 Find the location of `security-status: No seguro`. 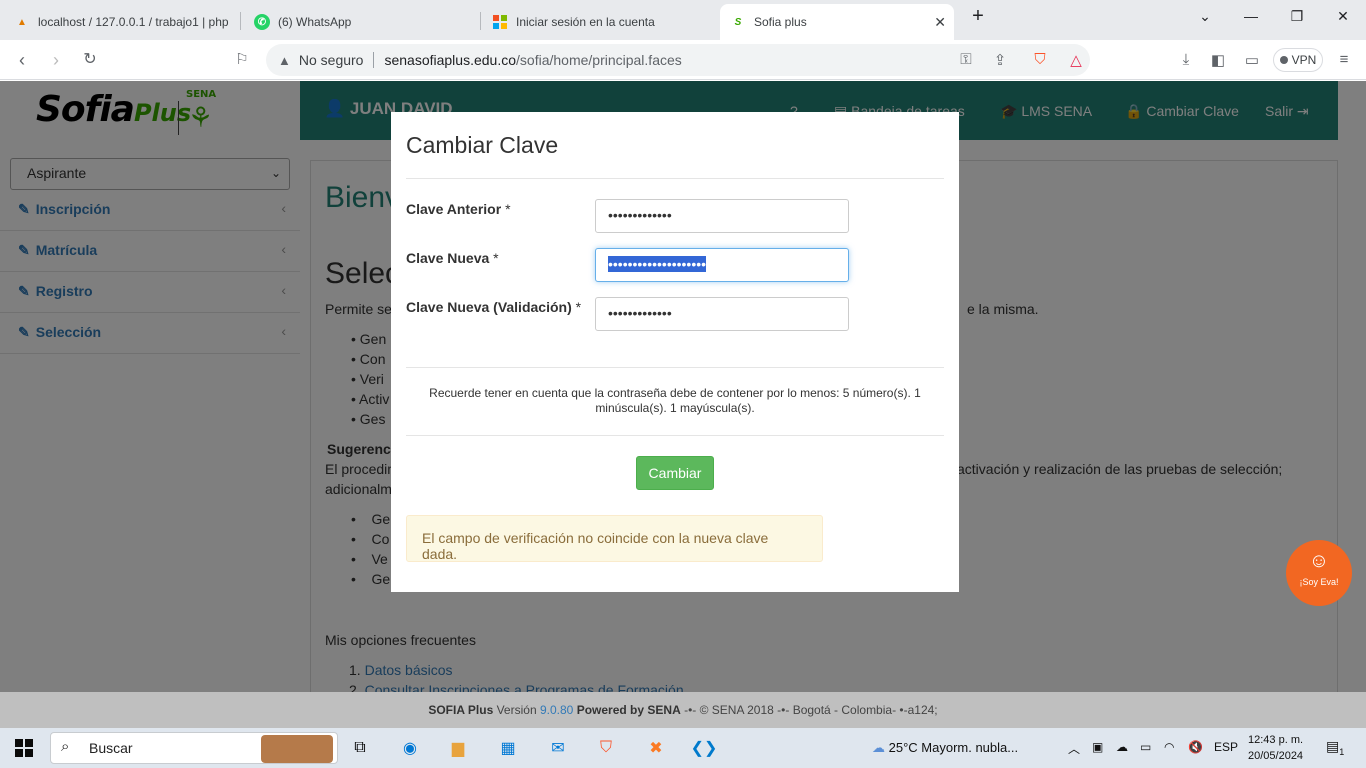

security-status: No seguro is located at coordinates (331, 60).